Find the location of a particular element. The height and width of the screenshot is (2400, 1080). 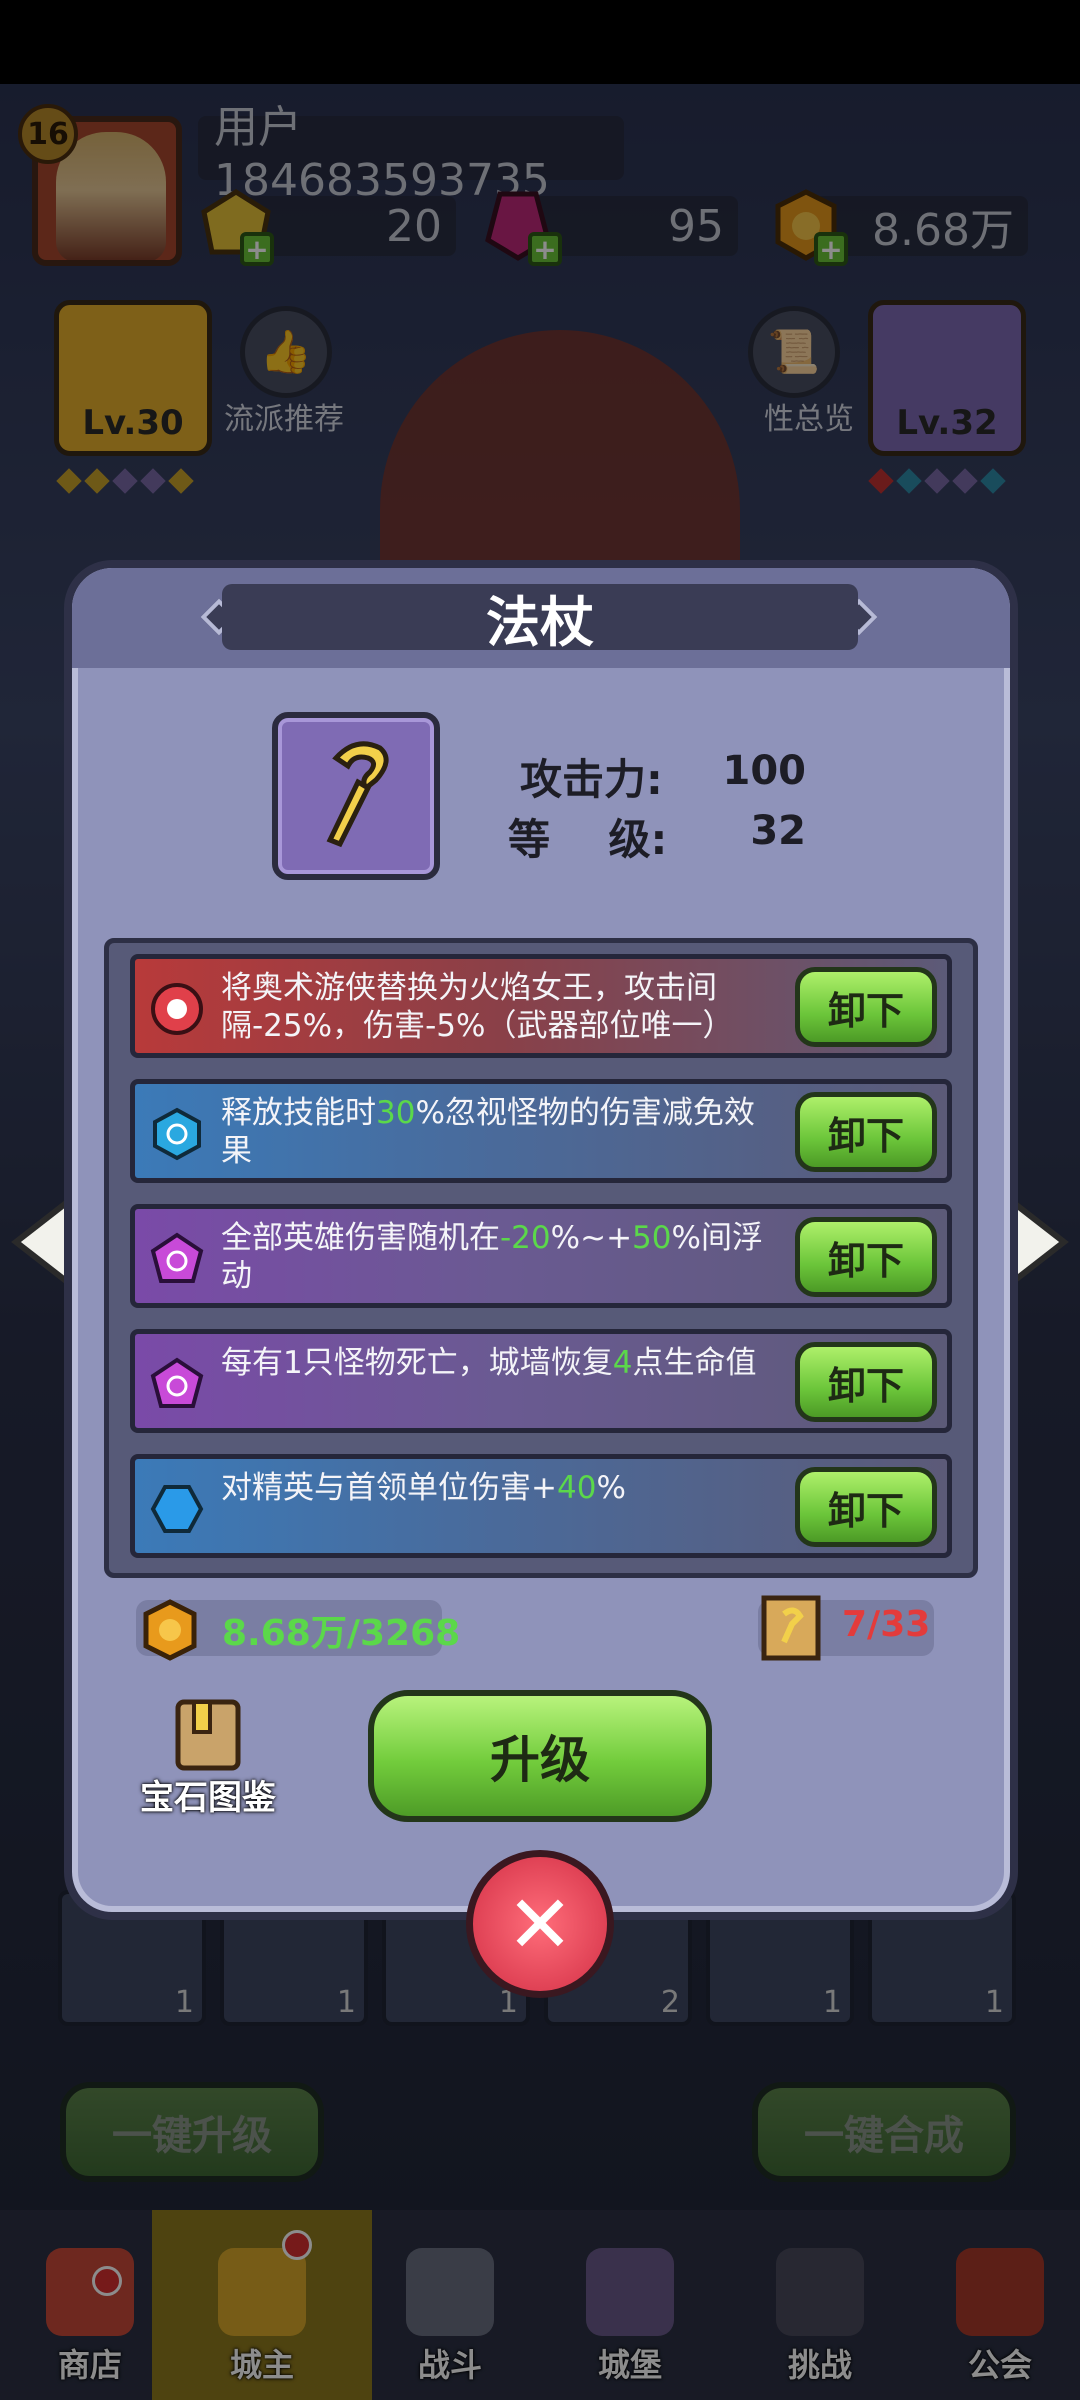

staff-icon is located at coordinates (357, 794).